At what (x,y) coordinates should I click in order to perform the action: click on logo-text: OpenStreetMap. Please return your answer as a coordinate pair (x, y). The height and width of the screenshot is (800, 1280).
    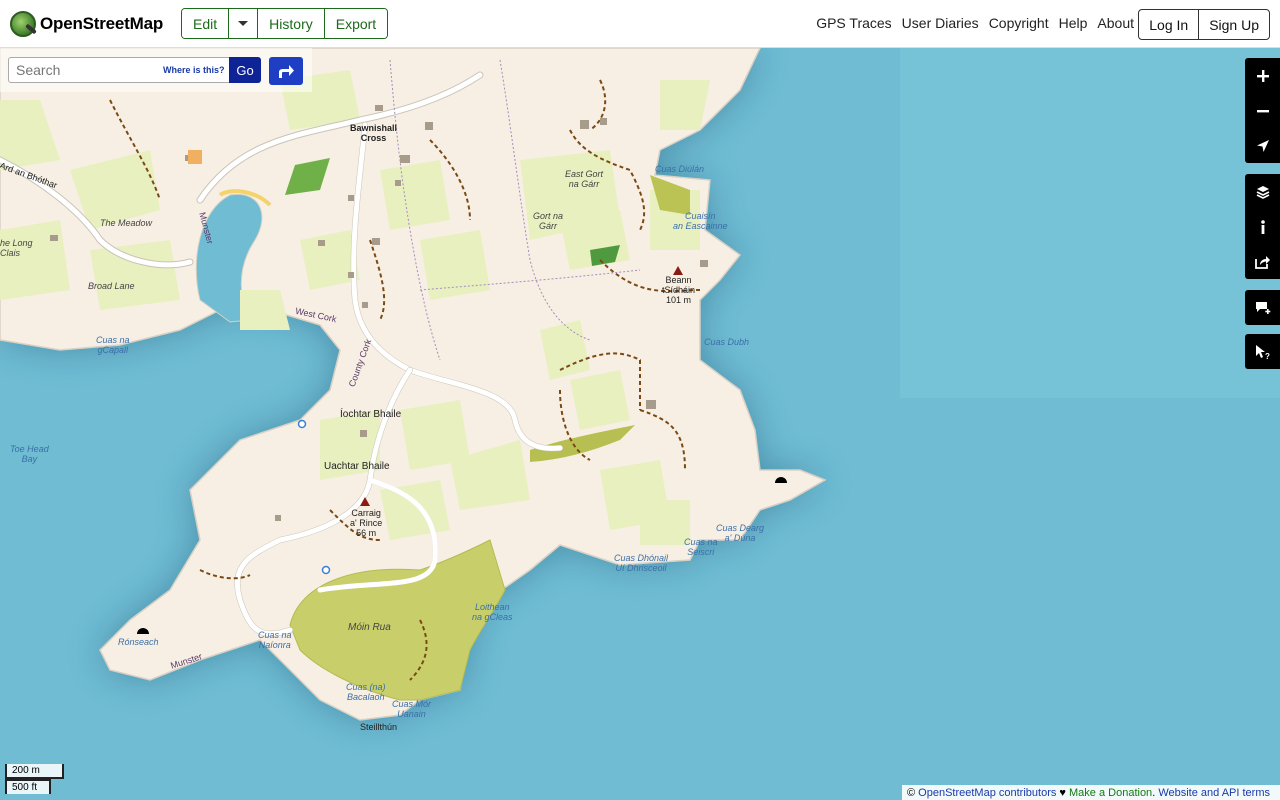
    Looking at the image, I should click on (102, 23).